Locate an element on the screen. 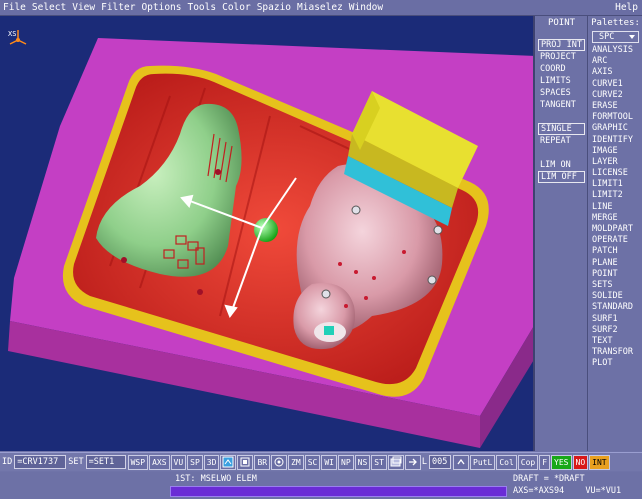  redraw-icon is located at coordinates (279, 462).